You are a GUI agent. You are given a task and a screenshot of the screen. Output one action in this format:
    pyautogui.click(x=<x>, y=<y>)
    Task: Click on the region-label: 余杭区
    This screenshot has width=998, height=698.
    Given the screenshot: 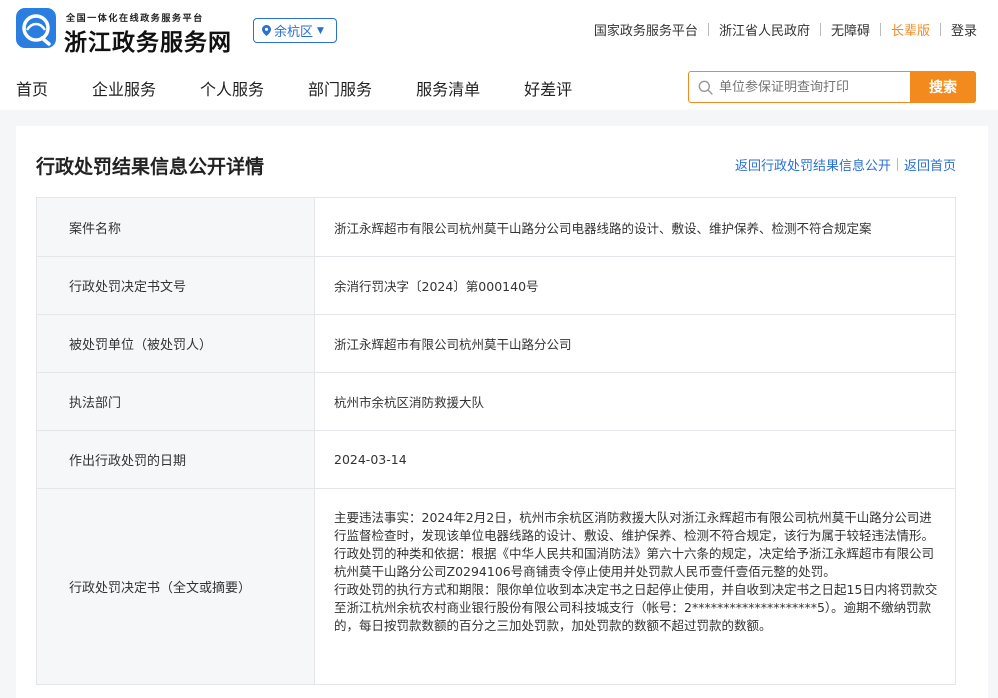 What is the action you would take?
    pyautogui.click(x=294, y=32)
    